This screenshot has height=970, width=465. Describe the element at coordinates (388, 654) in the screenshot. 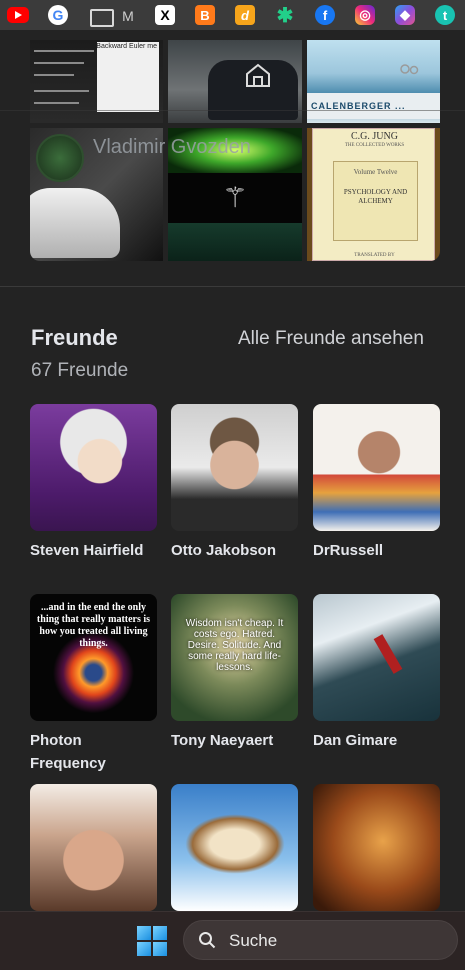

I see `water-skier-shape` at that location.